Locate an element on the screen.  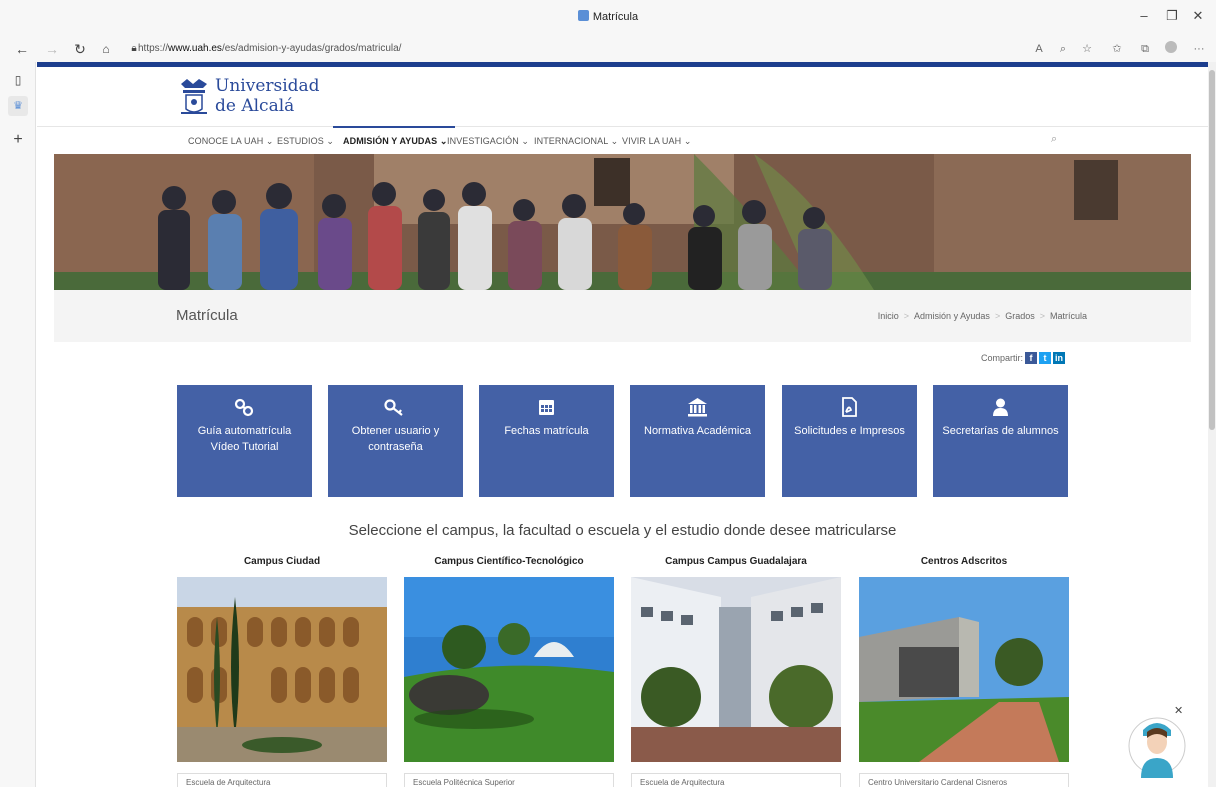
nav-internacional: INTERNACIONAL ⌄ is located at coordinates (576, 141).